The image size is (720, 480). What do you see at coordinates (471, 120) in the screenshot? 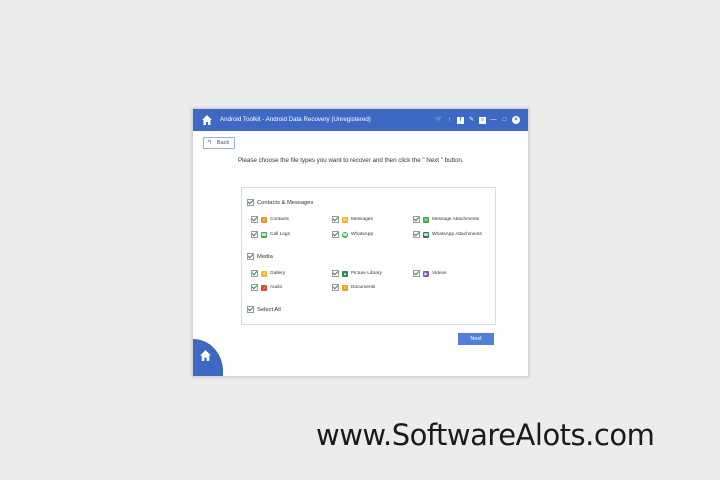
I see `feedback-icon: ✎` at bounding box center [471, 120].